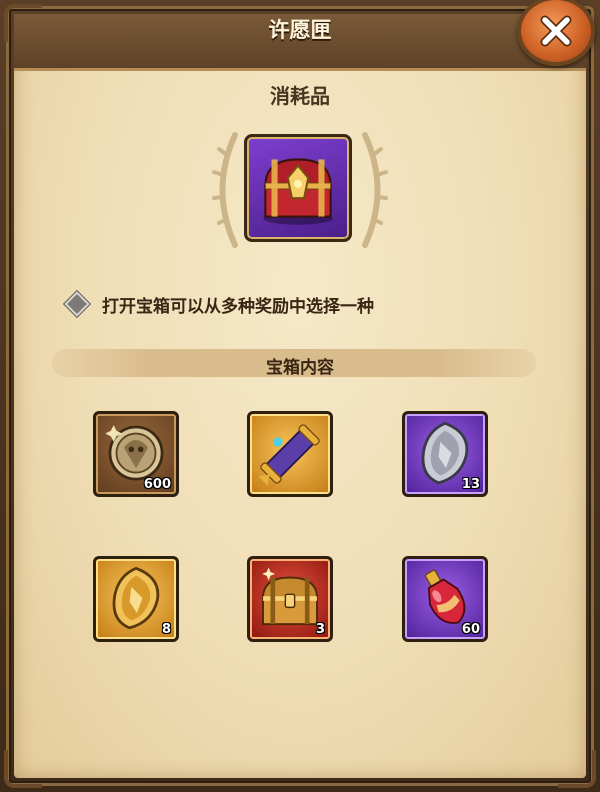 The width and height of the screenshot is (600, 792). I want to click on reward-item-treasure-chest: 3, so click(290, 599).